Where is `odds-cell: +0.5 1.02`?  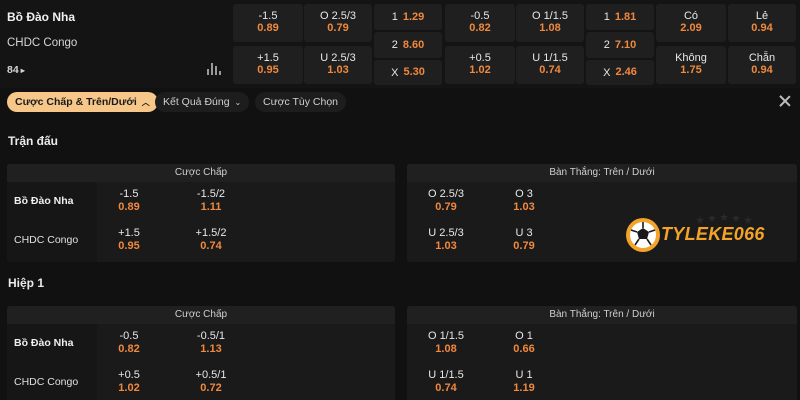 odds-cell: +0.5 1.02 is located at coordinates (129, 382).